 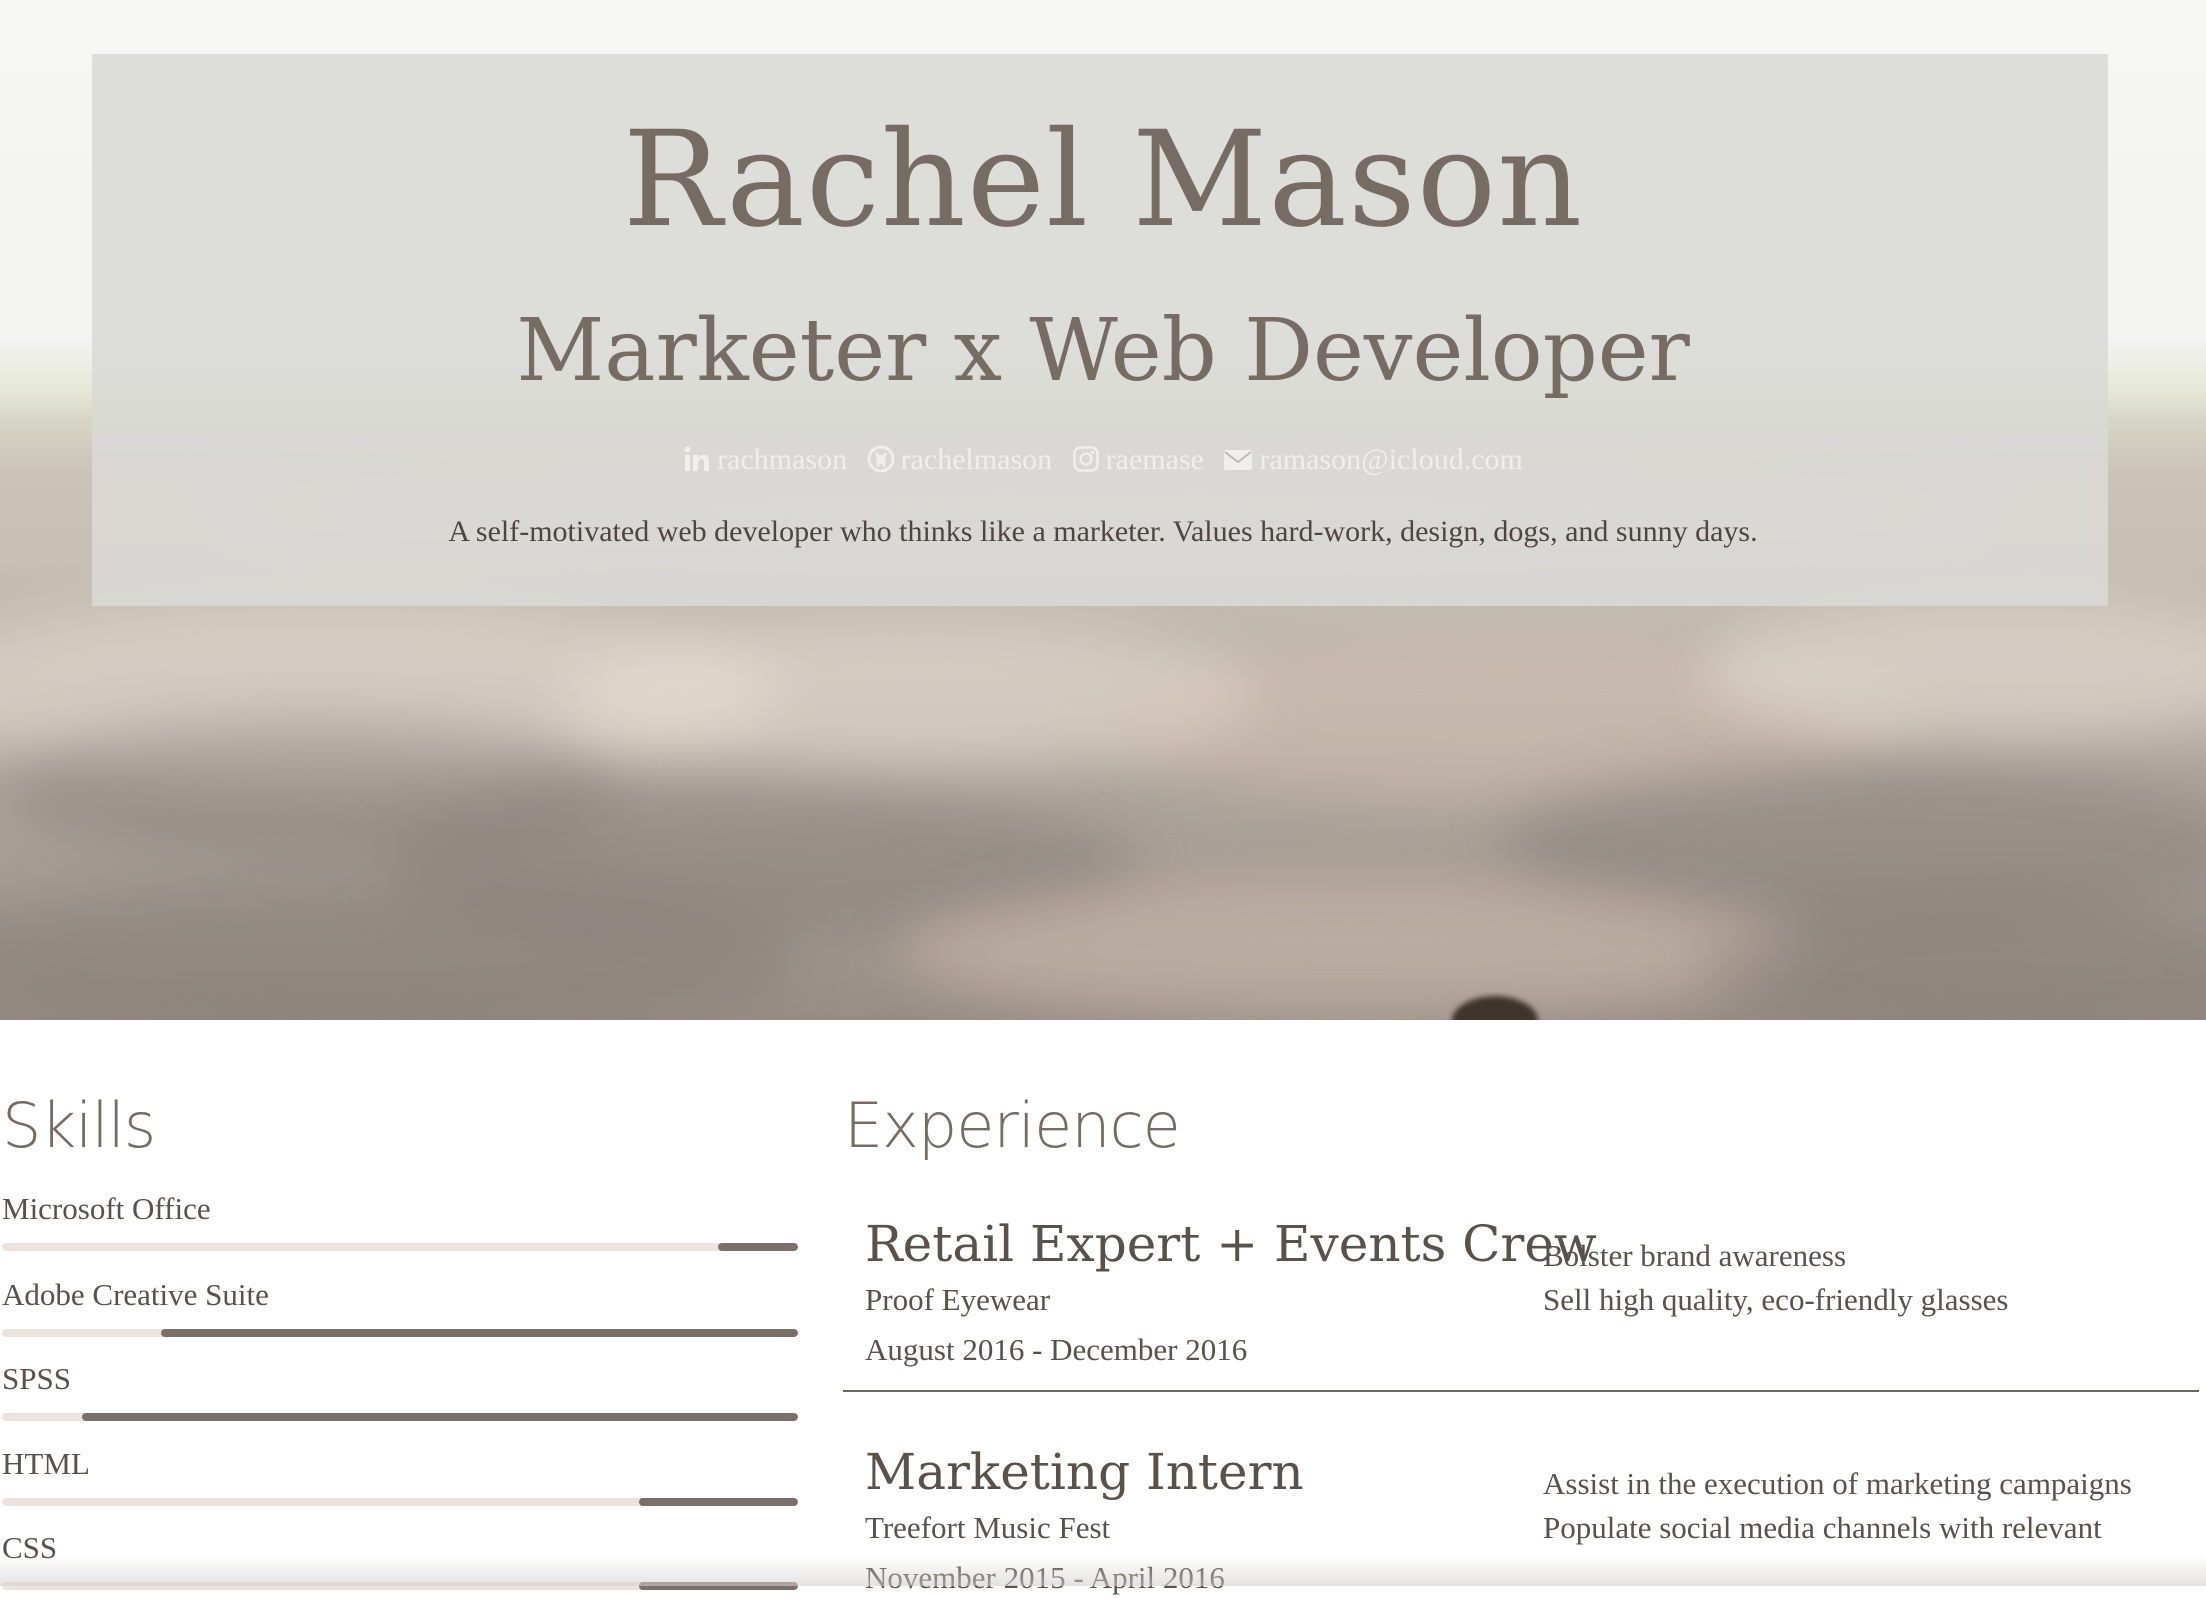 I want to click on github-link: rachelmason, so click(x=960, y=460).